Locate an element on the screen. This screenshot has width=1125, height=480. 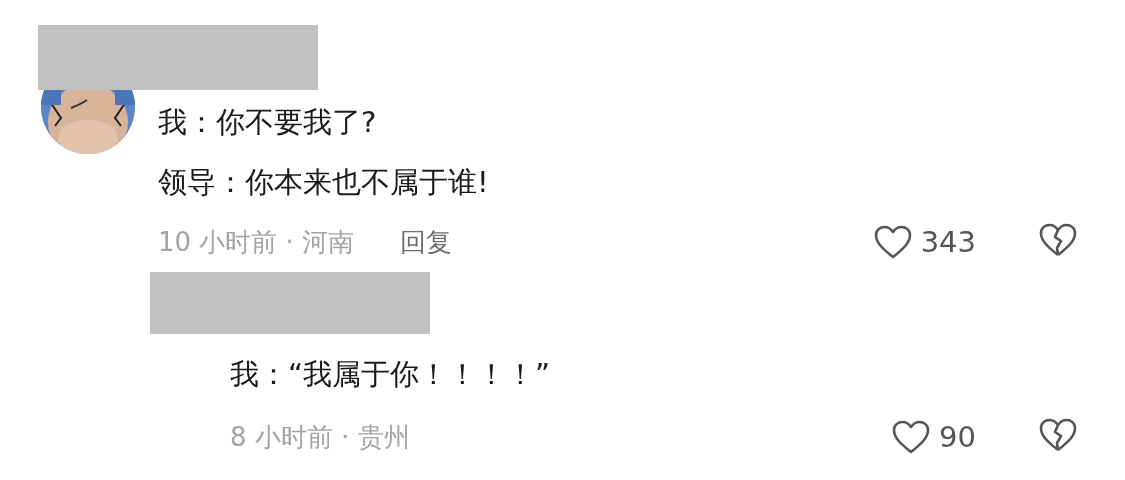
comment-text: 我：“我属于你！！！！” is located at coordinates (391, 374).